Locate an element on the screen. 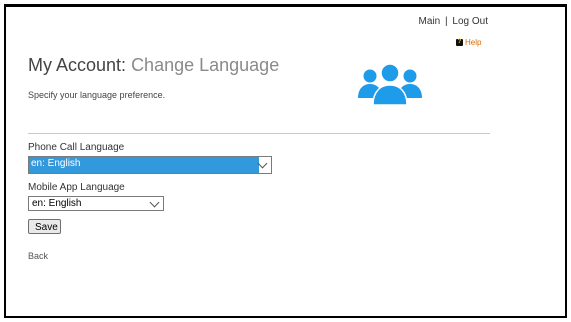  phone-language-label: Phone Call Language is located at coordinates (76, 147).